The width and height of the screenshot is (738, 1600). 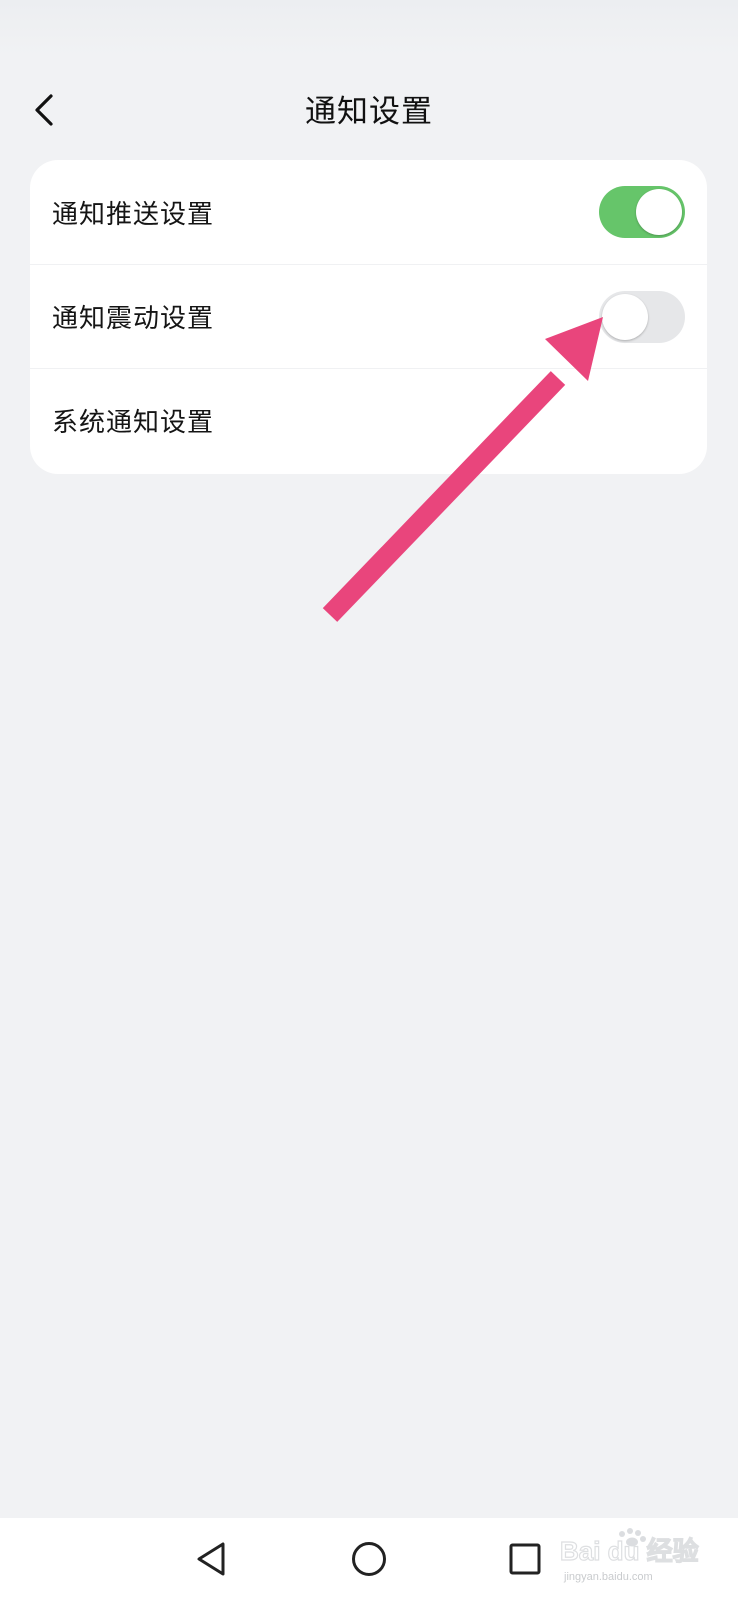 I want to click on settings-row-vibration: 通知震动设置, so click(x=368, y=316).